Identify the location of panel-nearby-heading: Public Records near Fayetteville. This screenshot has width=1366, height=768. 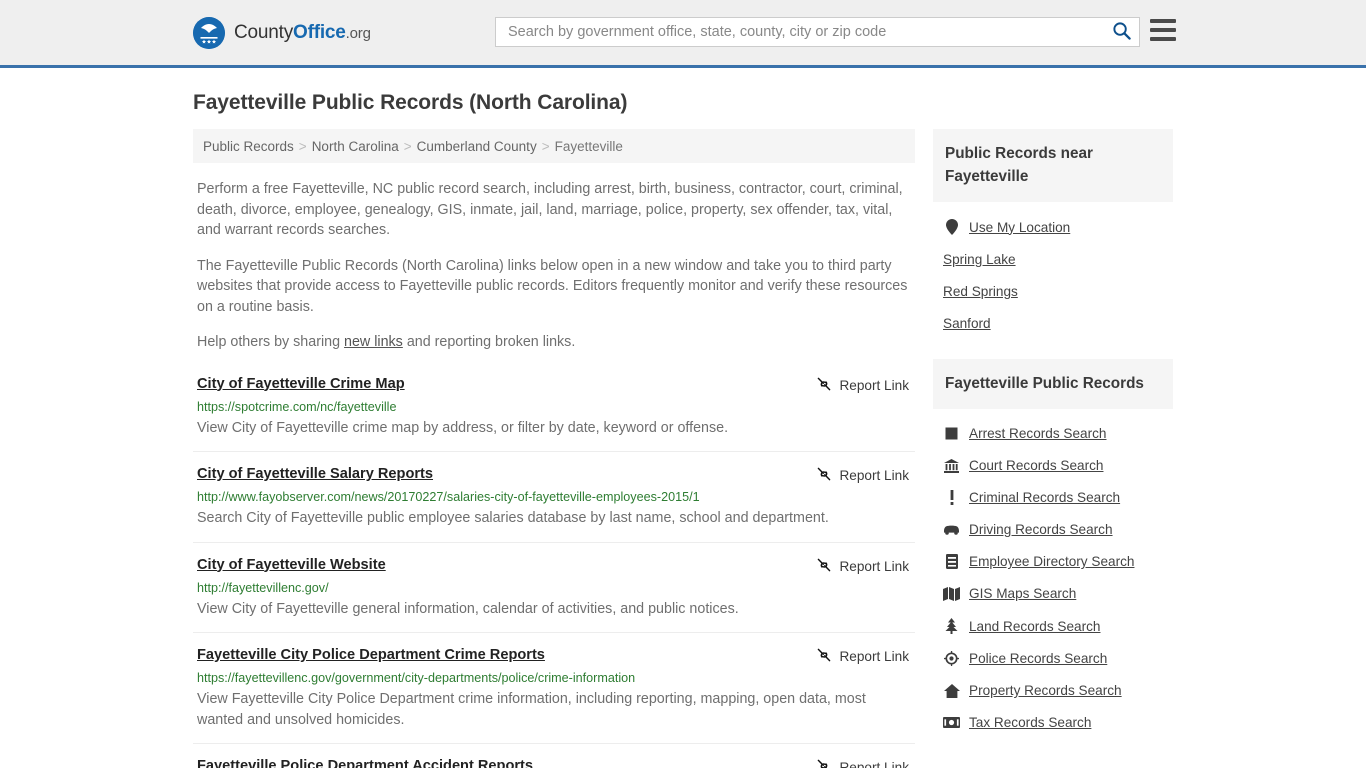
(1053, 165).